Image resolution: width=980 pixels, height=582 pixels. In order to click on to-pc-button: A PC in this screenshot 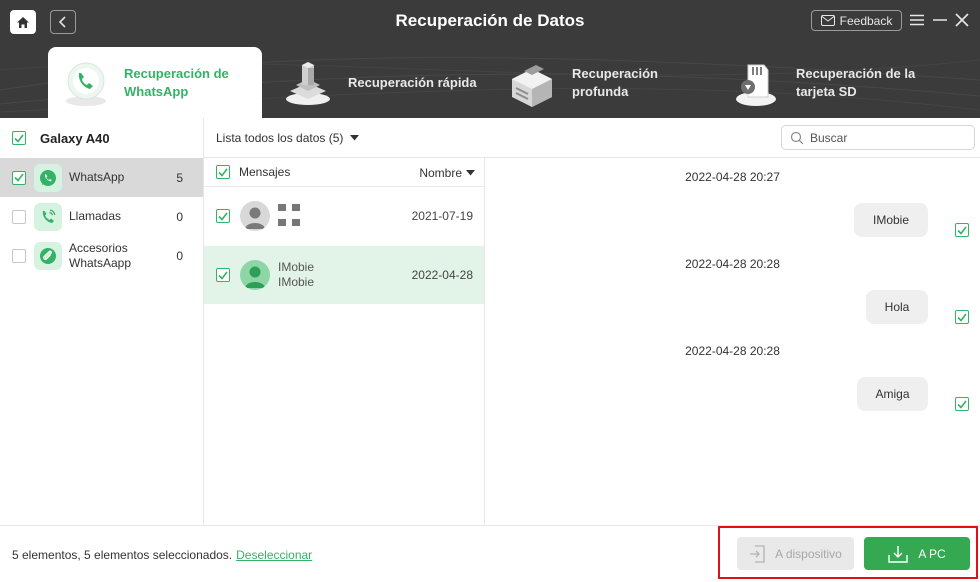, I will do `click(917, 553)`.